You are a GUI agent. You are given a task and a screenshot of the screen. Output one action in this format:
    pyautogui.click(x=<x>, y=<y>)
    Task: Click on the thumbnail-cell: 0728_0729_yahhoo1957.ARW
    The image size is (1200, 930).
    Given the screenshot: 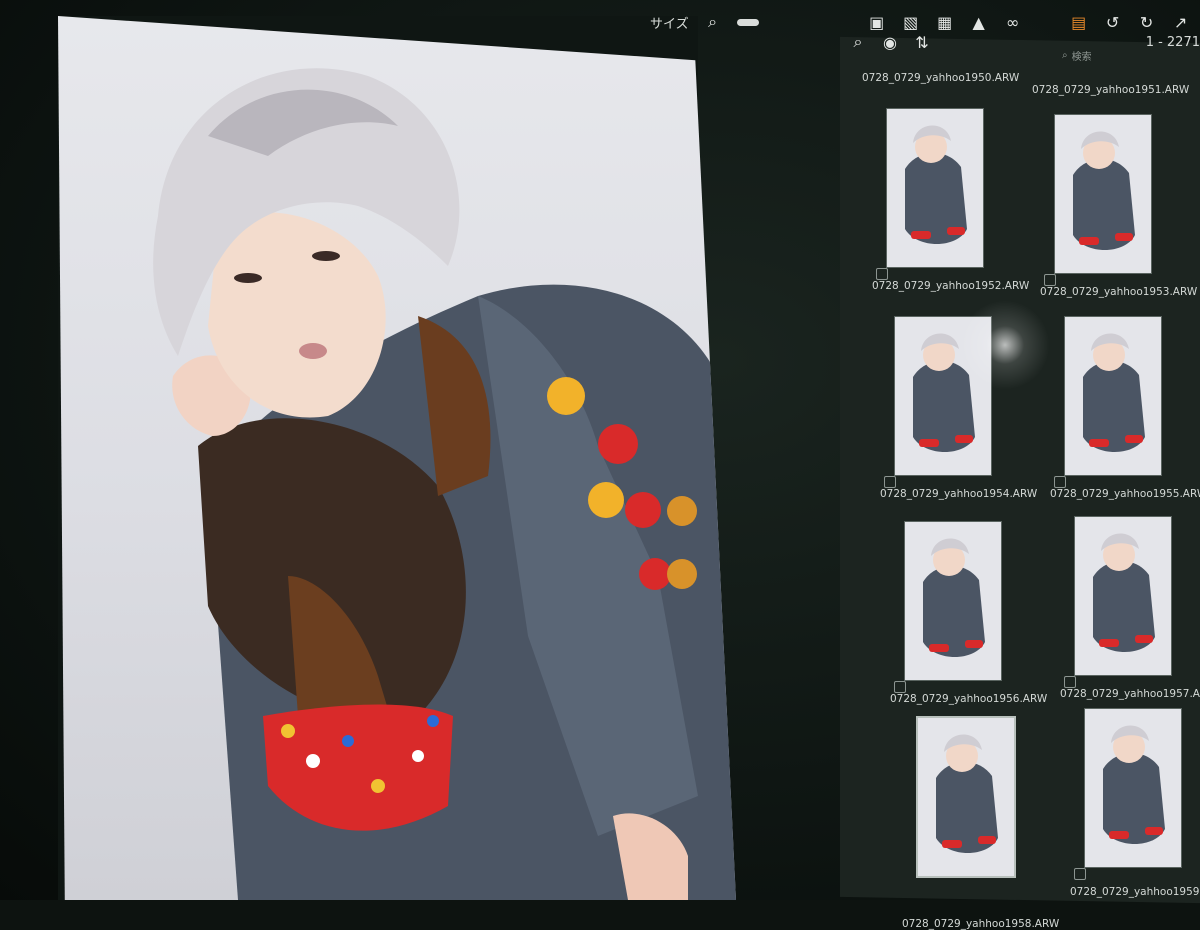 What is the action you would take?
    pyautogui.click(x=1130, y=600)
    